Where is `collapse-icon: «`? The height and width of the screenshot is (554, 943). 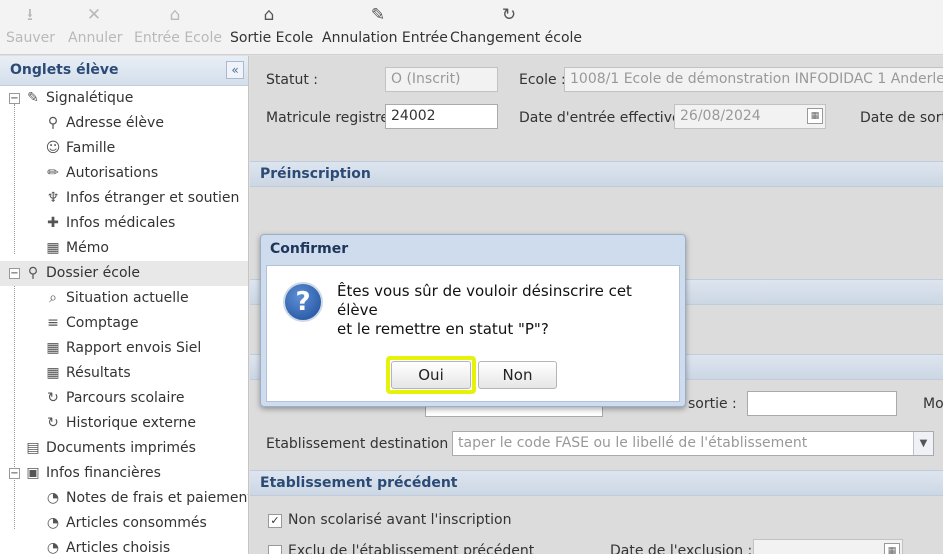 collapse-icon: « is located at coordinates (235, 70).